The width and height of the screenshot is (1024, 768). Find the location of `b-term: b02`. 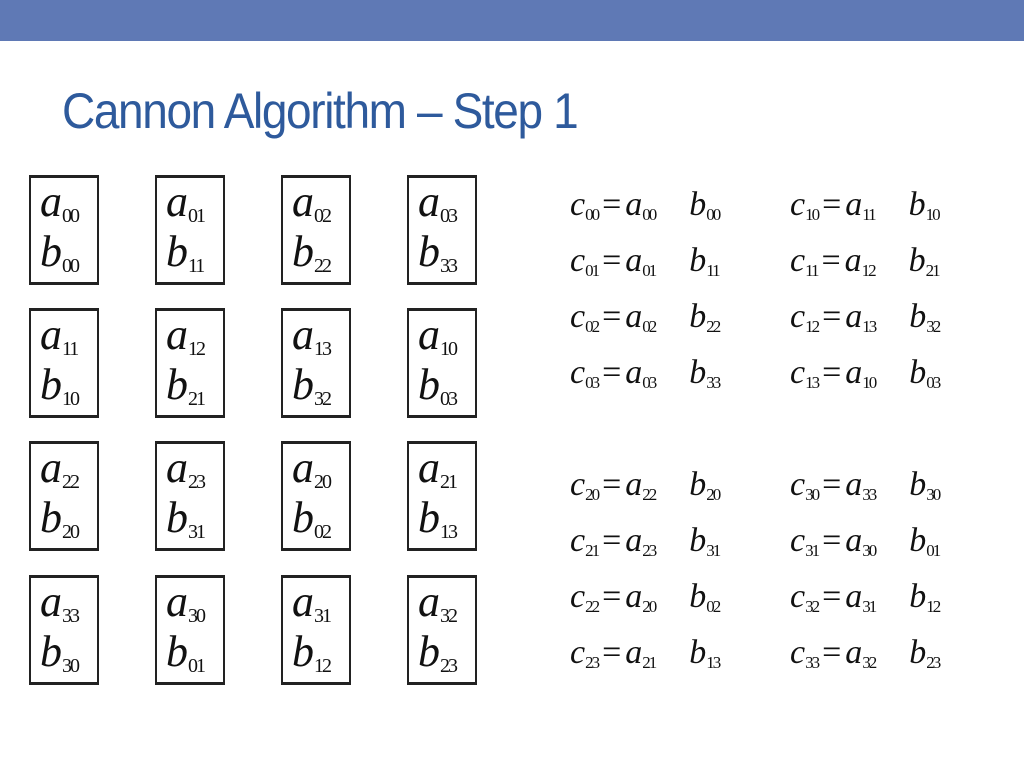

b-term: b02 is located at coordinates (705, 598).